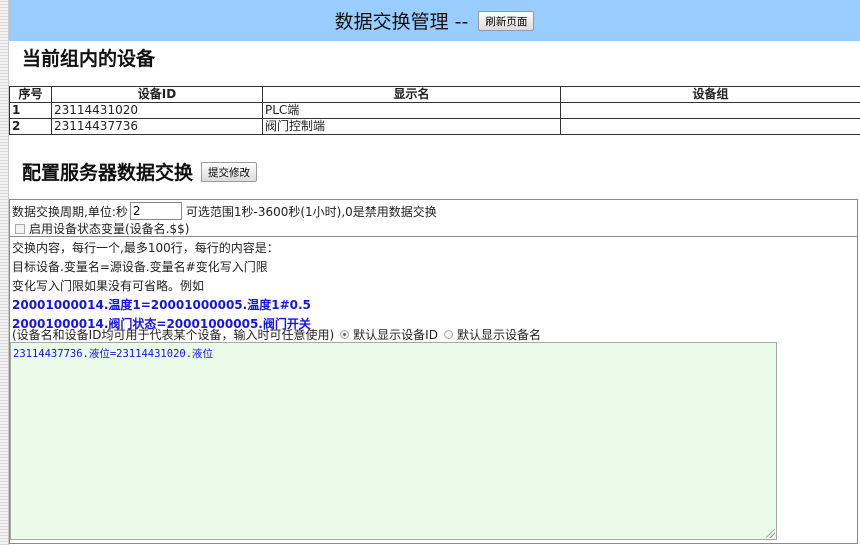 Image resolution: width=860 pixels, height=545 pixels. Describe the element at coordinates (145, 248) in the screenshot. I see `instruction-line: 交换内容，每行一个,最多100行，每行的内容是：` at that location.